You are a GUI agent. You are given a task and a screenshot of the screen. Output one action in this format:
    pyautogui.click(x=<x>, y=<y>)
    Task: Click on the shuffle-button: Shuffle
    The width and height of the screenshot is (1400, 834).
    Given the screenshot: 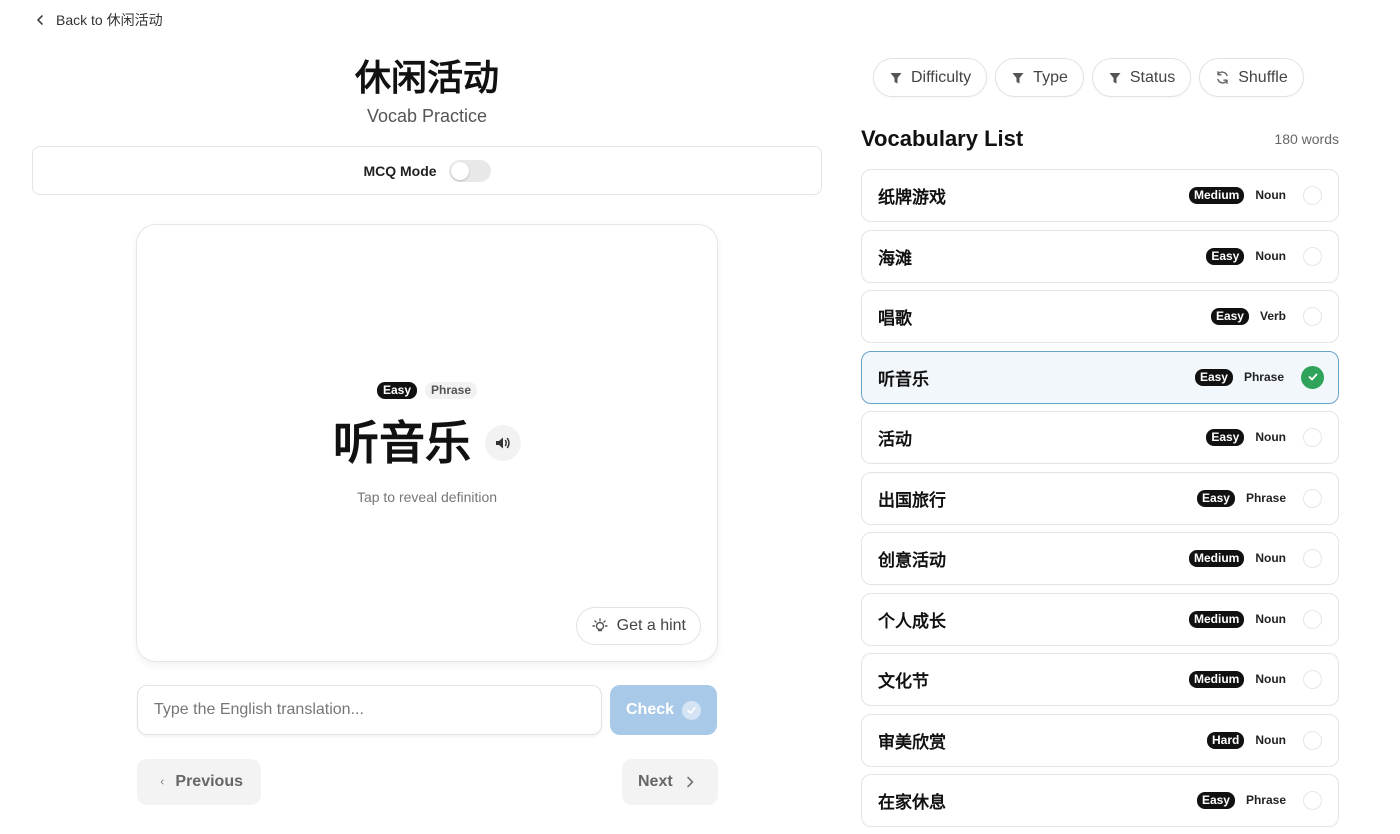 What is the action you would take?
    pyautogui.click(x=1251, y=77)
    